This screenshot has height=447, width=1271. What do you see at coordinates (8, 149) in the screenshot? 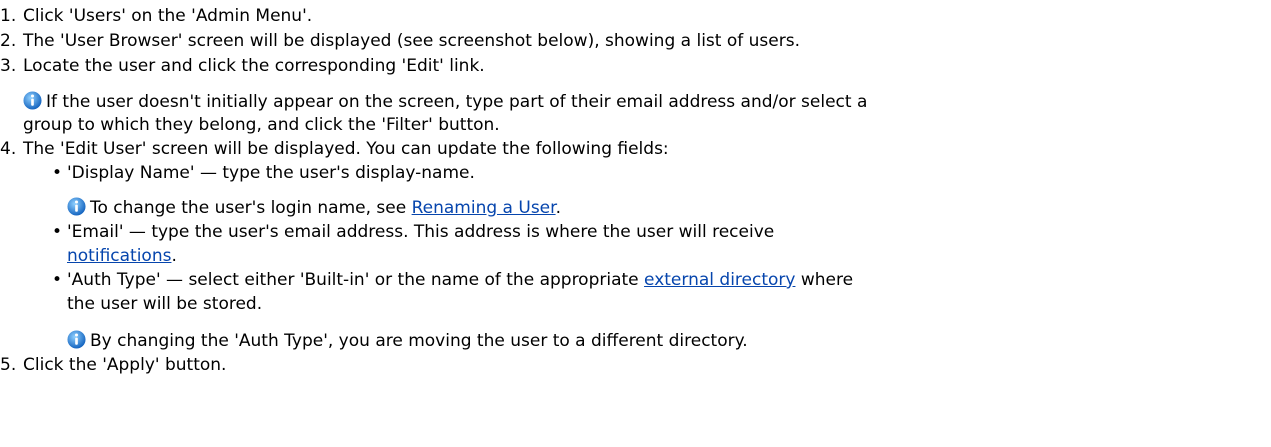
I see `step-number: 4.` at bounding box center [8, 149].